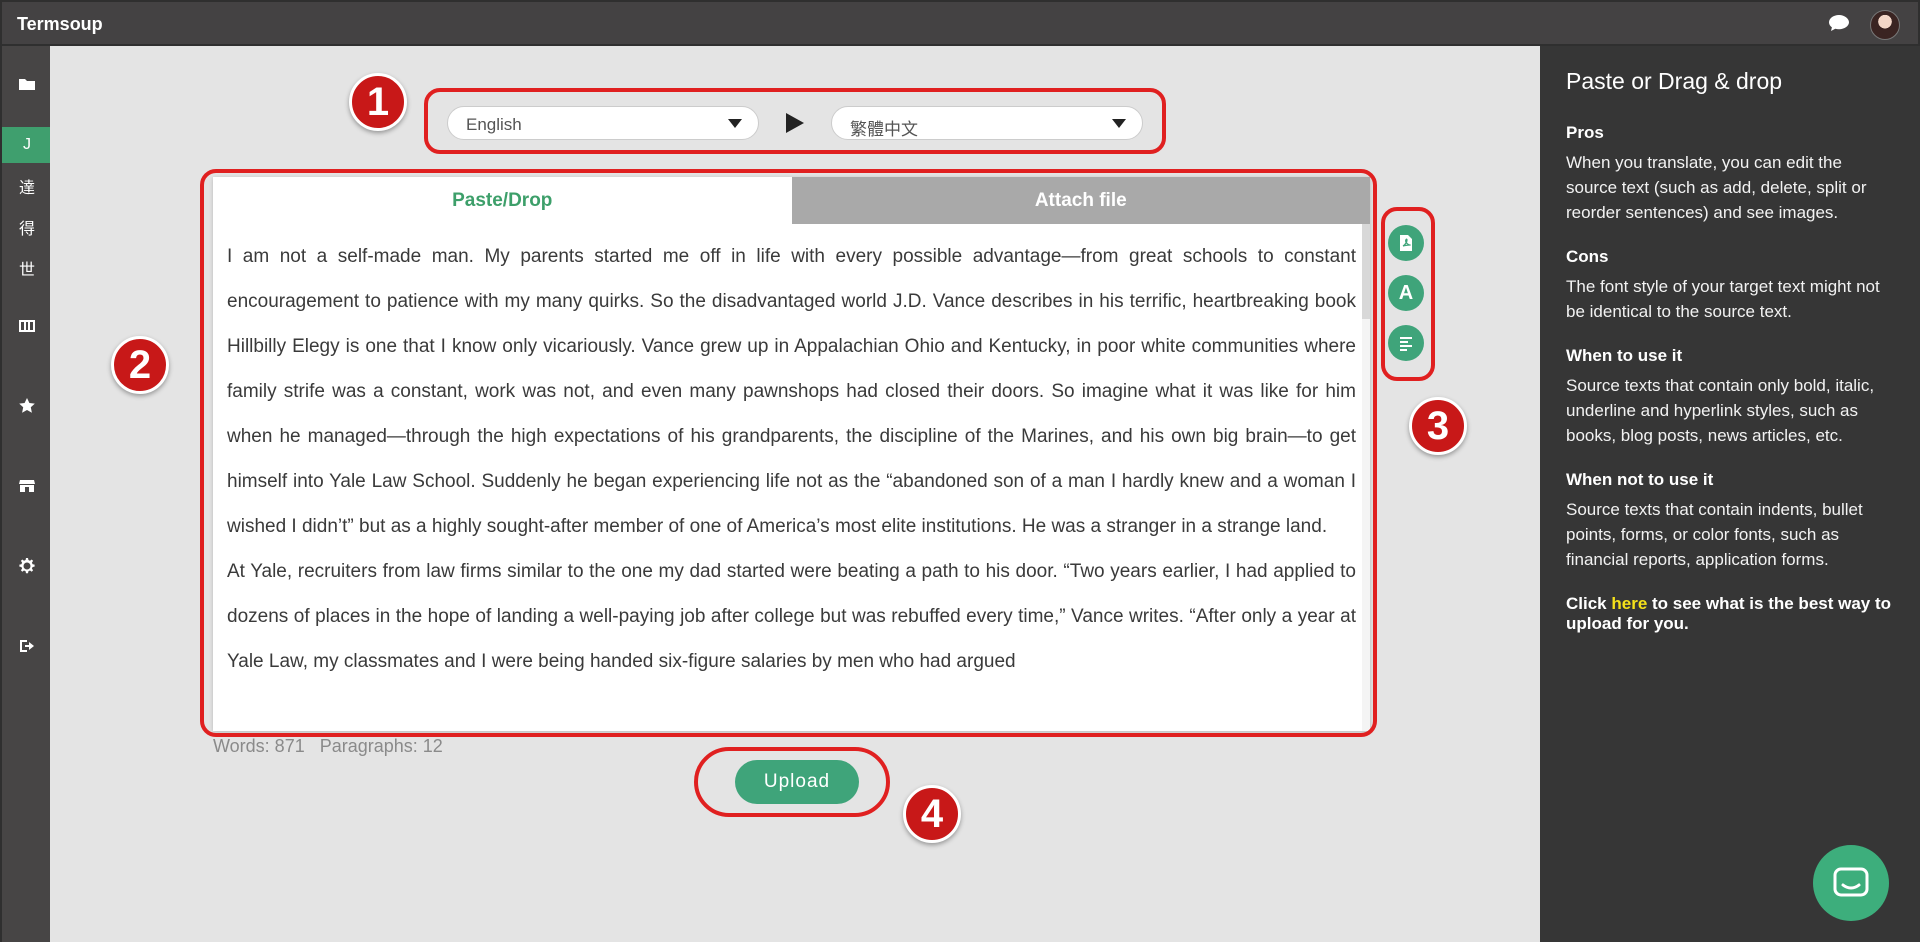 The image size is (1920, 942). What do you see at coordinates (27, 145) in the screenshot?
I see `sidebar-item-j: J` at bounding box center [27, 145].